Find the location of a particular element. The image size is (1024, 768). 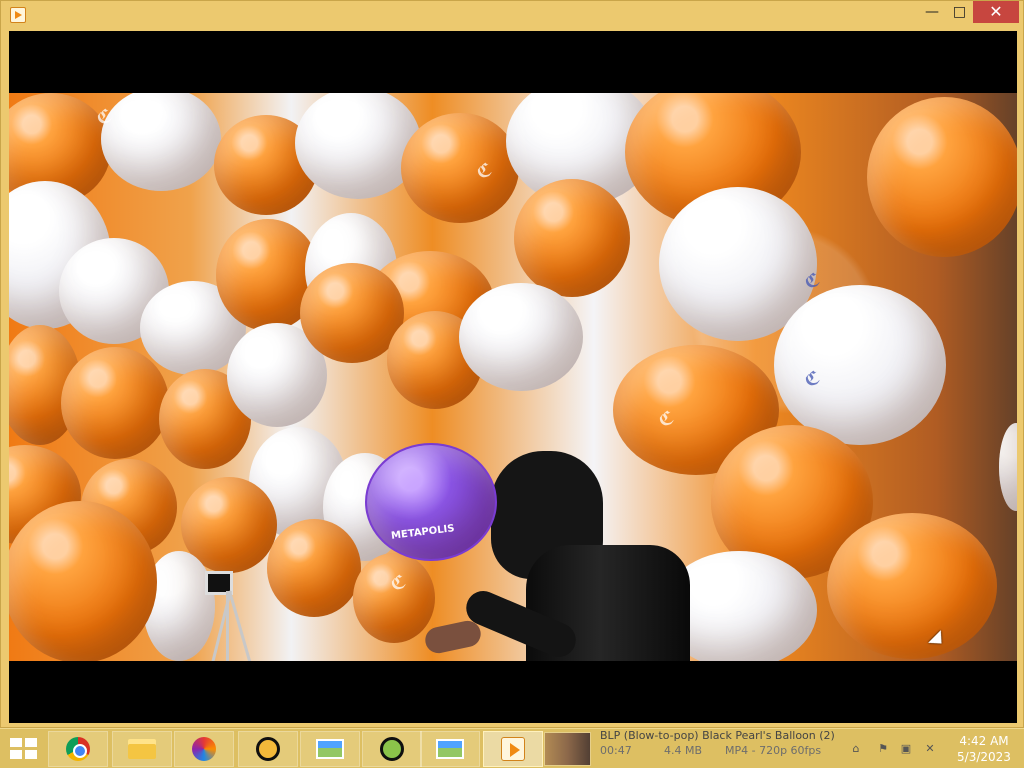

document-icon is located at coordinates (268, 749).